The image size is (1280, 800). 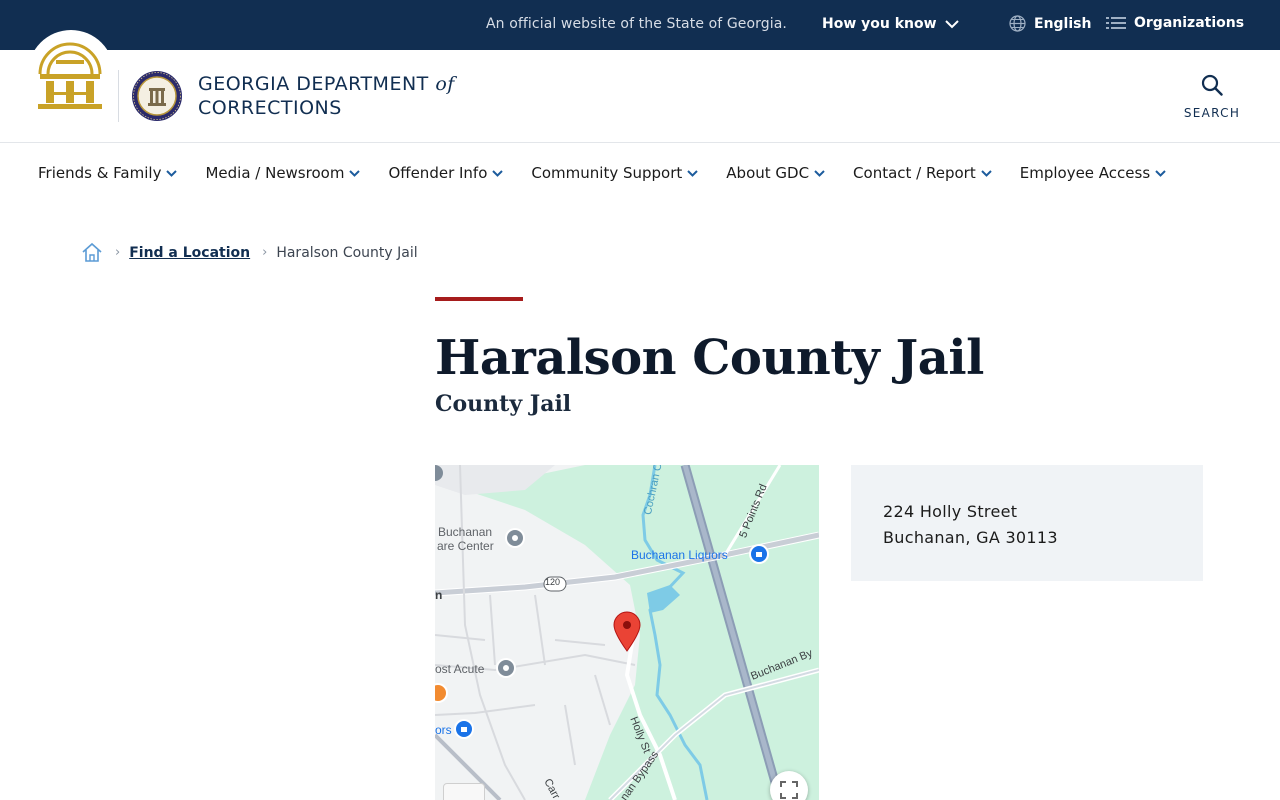 What do you see at coordinates (1212, 113) in the screenshot?
I see `search-label: SEARCH` at bounding box center [1212, 113].